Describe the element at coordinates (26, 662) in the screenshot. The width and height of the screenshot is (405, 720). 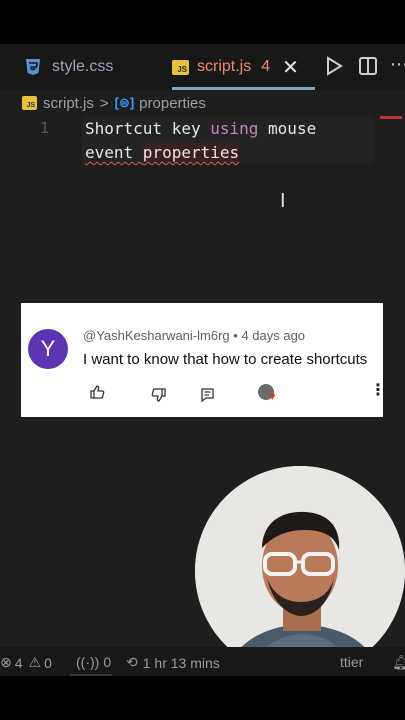
I see `problems-indicator: ⊗ 4 ⚠ 0` at that location.